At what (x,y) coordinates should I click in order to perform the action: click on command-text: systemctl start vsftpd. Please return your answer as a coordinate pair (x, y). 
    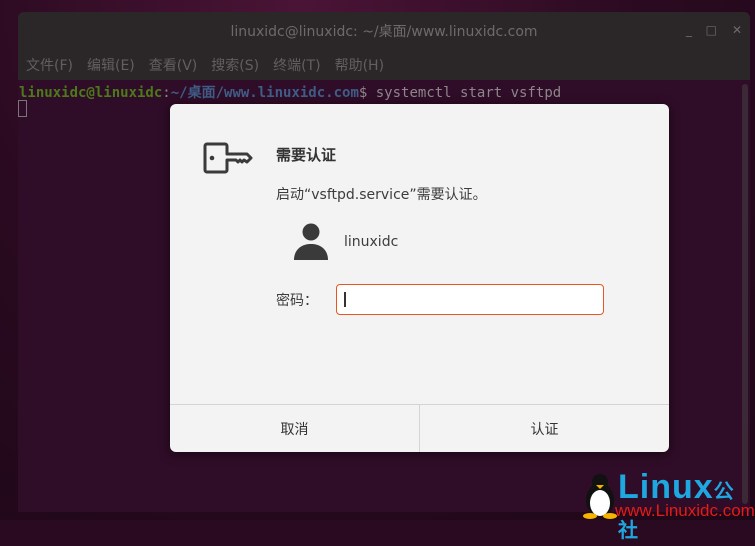
    Looking at the image, I should click on (464, 93).